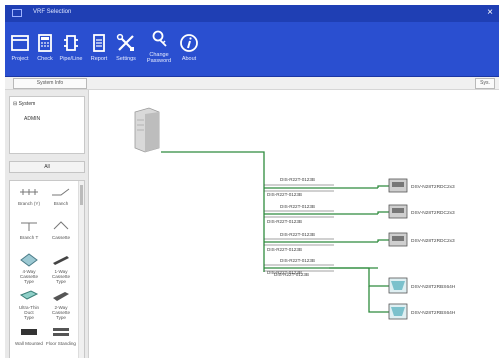 The width and height of the screenshot is (499, 358). I want to click on key-icon, so click(159, 38).